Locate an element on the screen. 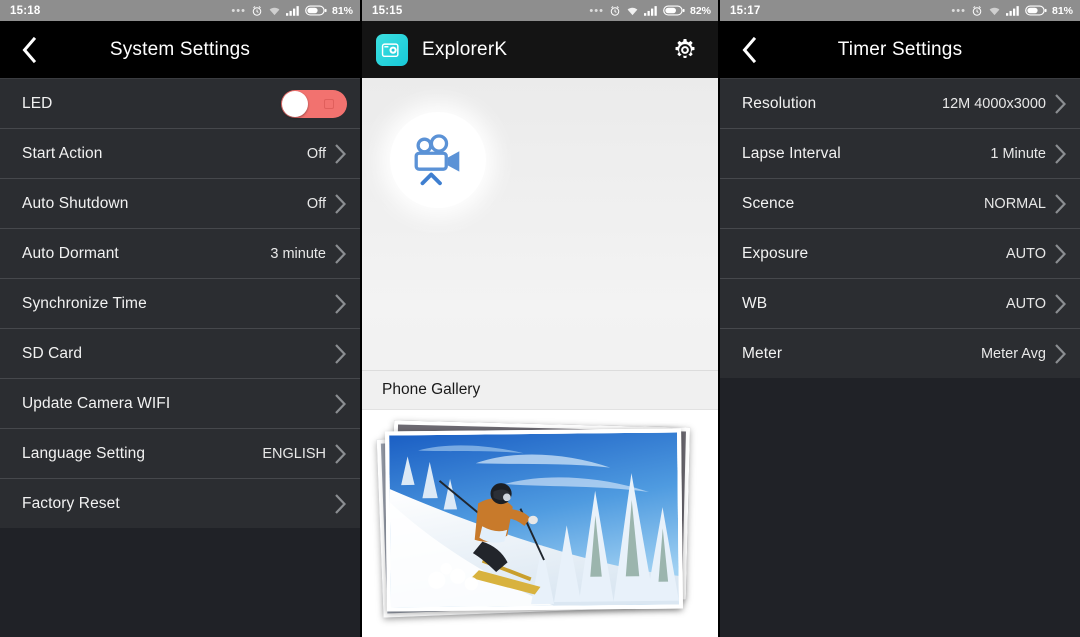 Image resolution: width=1080 pixels, height=637 pixels. title-bar-right: Timer Settings is located at coordinates (900, 49).